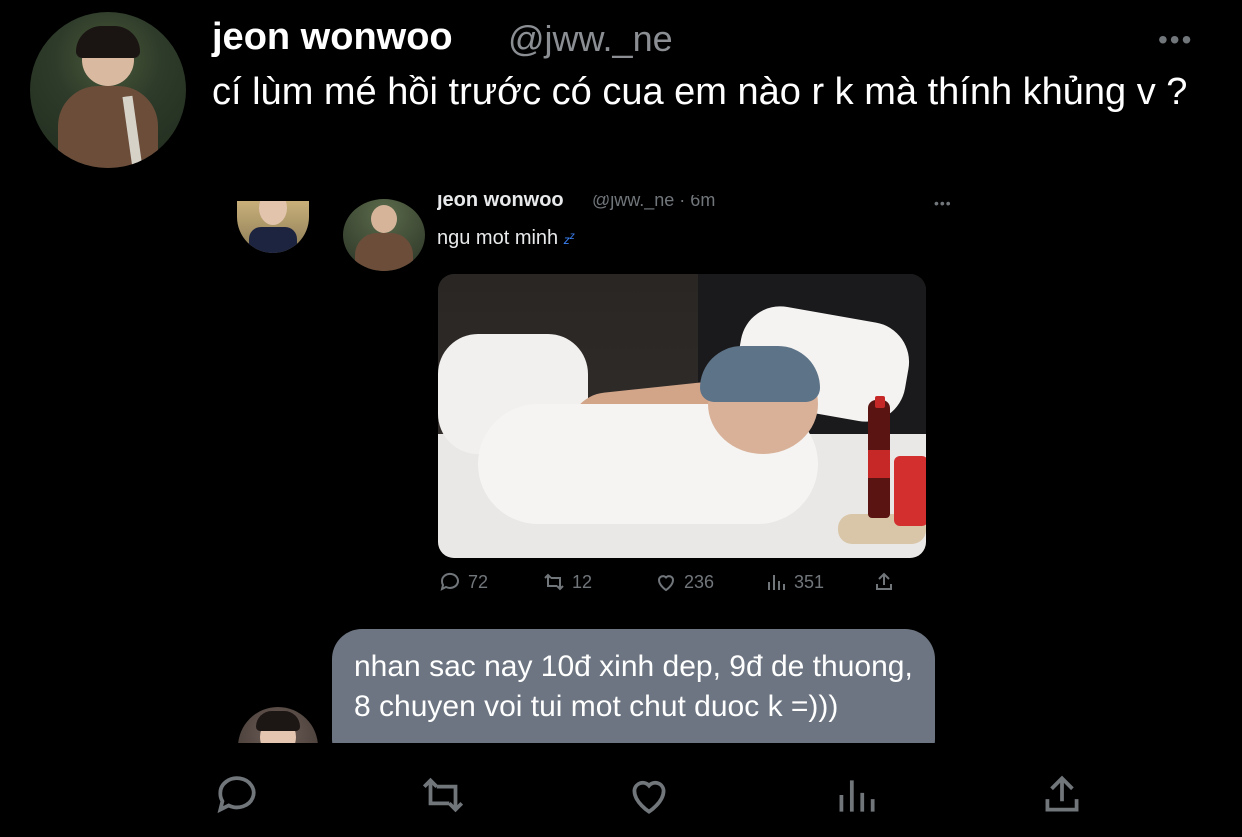  Describe the element at coordinates (879, 464) in the screenshot. I see `photo-bottle-label` at that location.